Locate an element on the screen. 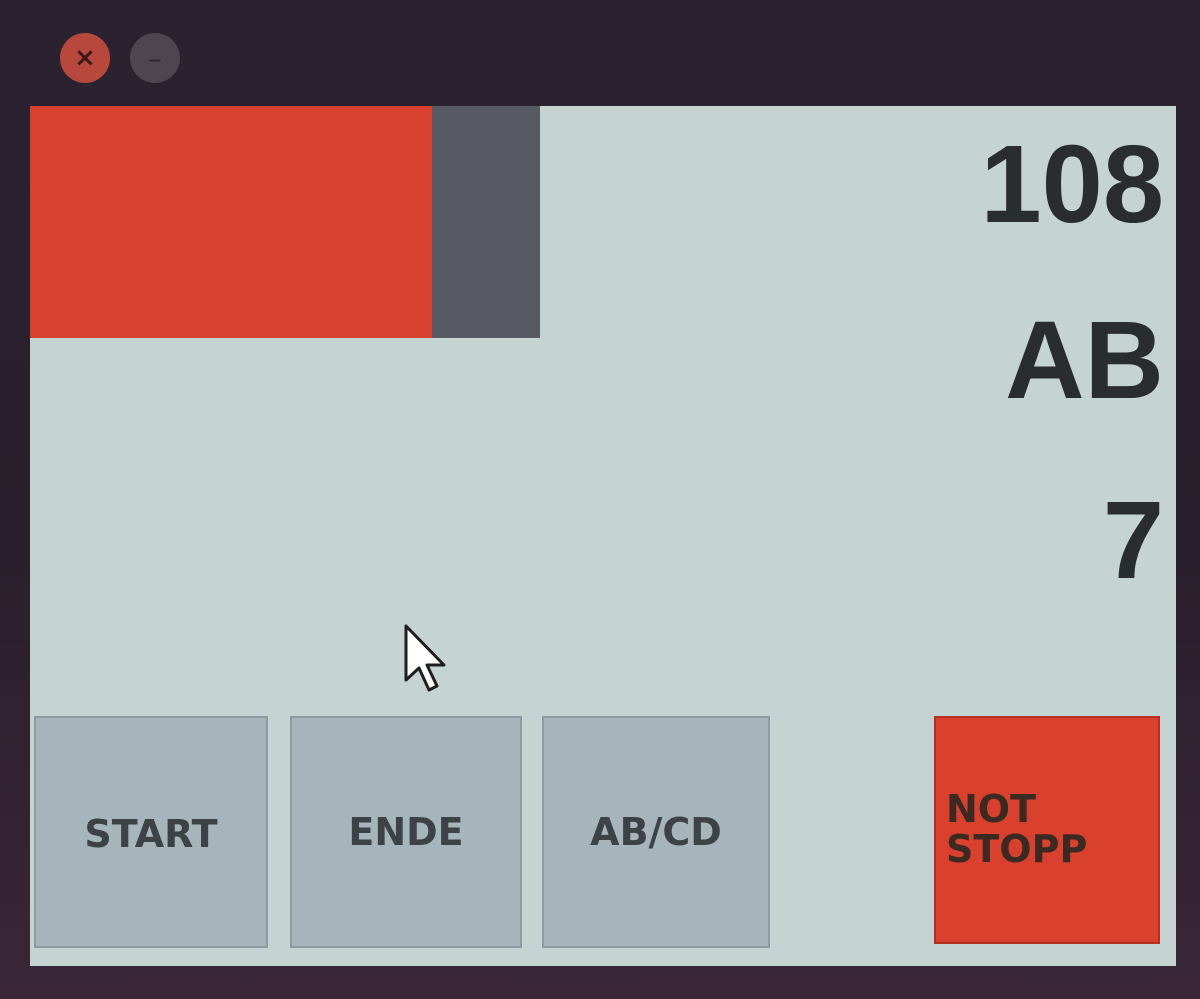 Image resolution: width=1200 pixels, height=999 pixels. readout-value-3: 7 is located at coordinates (1133, 540).